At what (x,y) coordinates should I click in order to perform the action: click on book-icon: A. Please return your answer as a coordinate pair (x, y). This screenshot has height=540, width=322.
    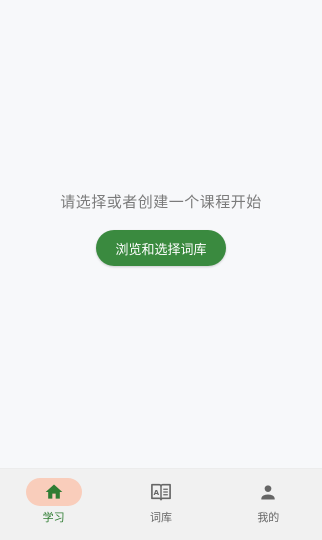
    Looking at the image, I should click on (161, 492).